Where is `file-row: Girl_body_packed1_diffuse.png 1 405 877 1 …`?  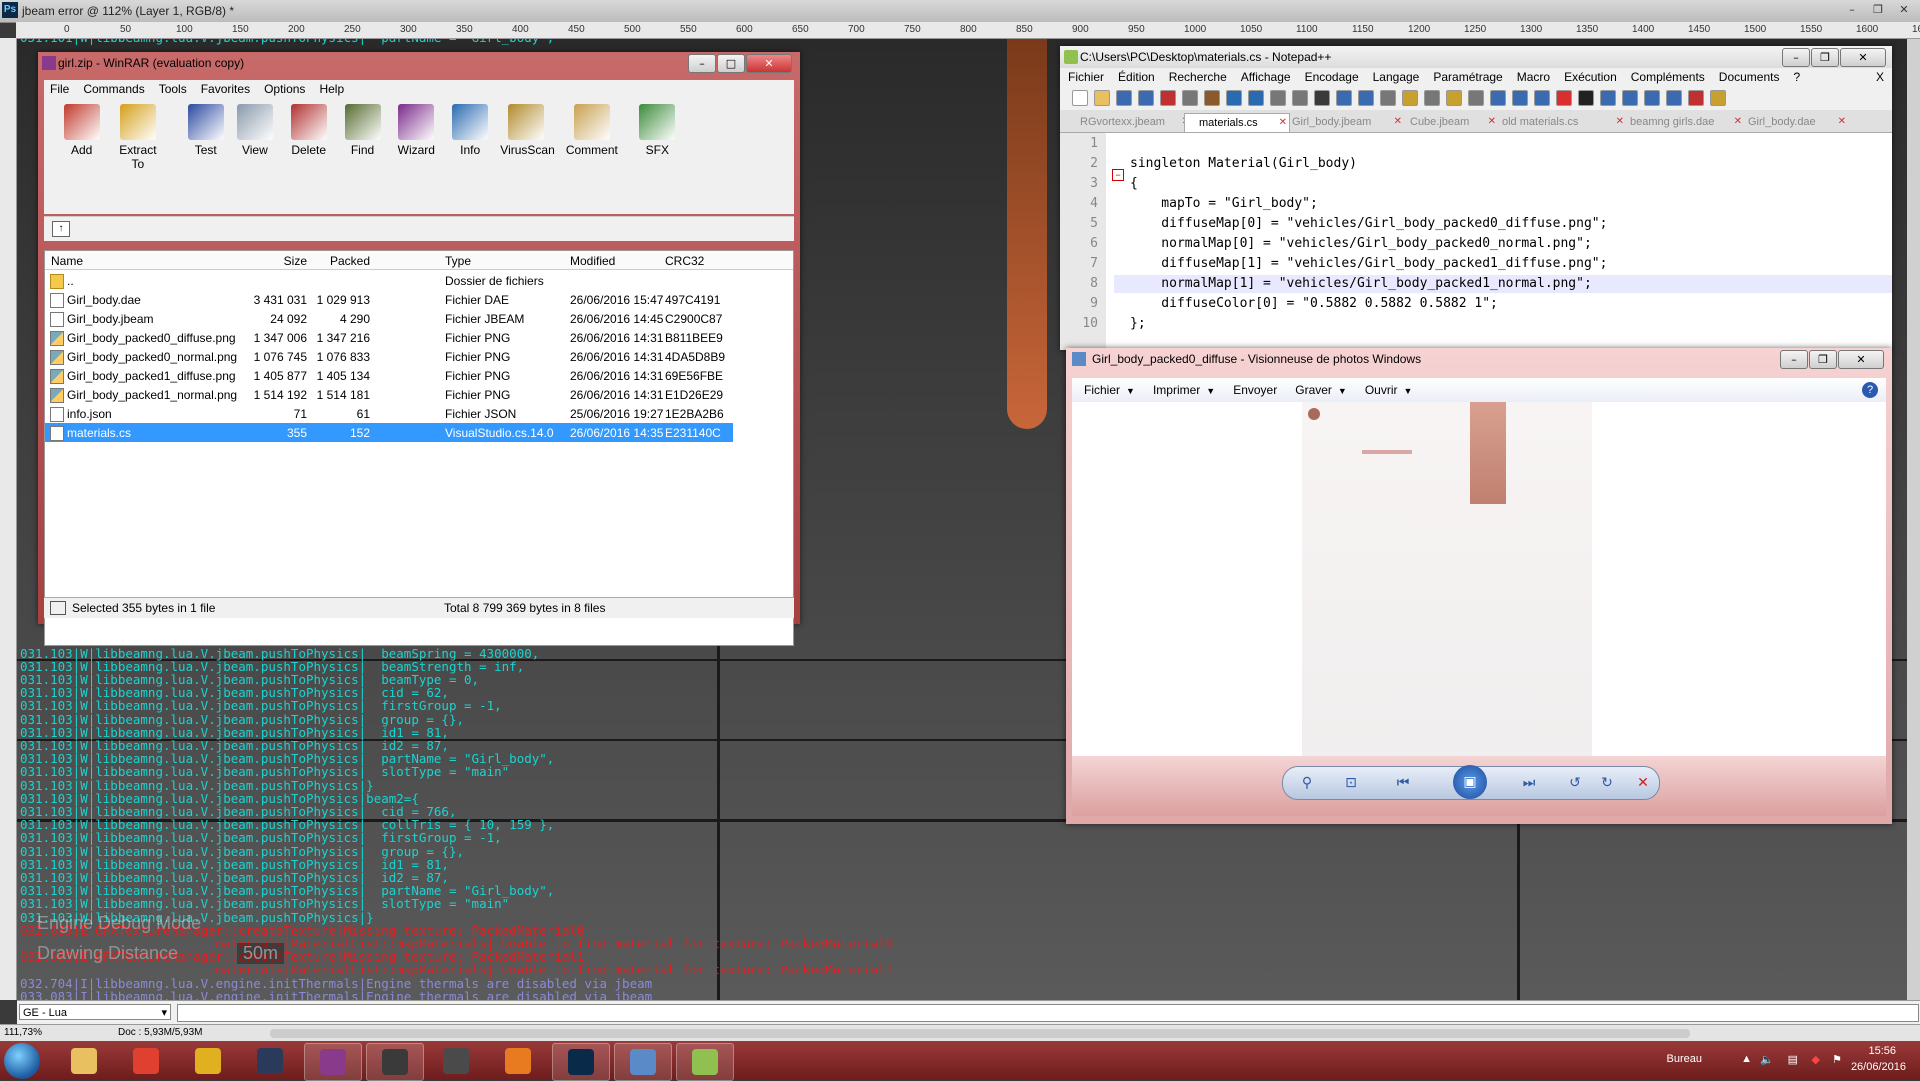
file-row: Girl_body_packed1_diffuse.png 1 405 877 1 … is located at coordinates (419, 375).